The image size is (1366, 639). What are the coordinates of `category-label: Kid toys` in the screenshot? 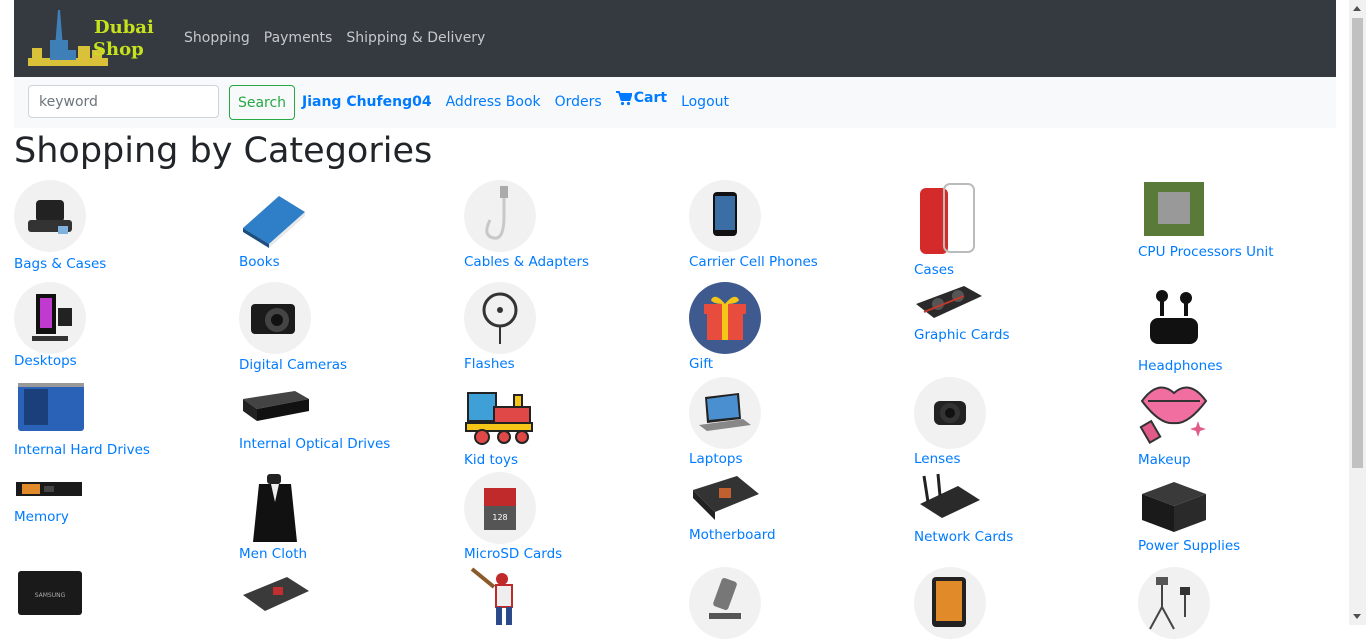 It's located at (491, 460).